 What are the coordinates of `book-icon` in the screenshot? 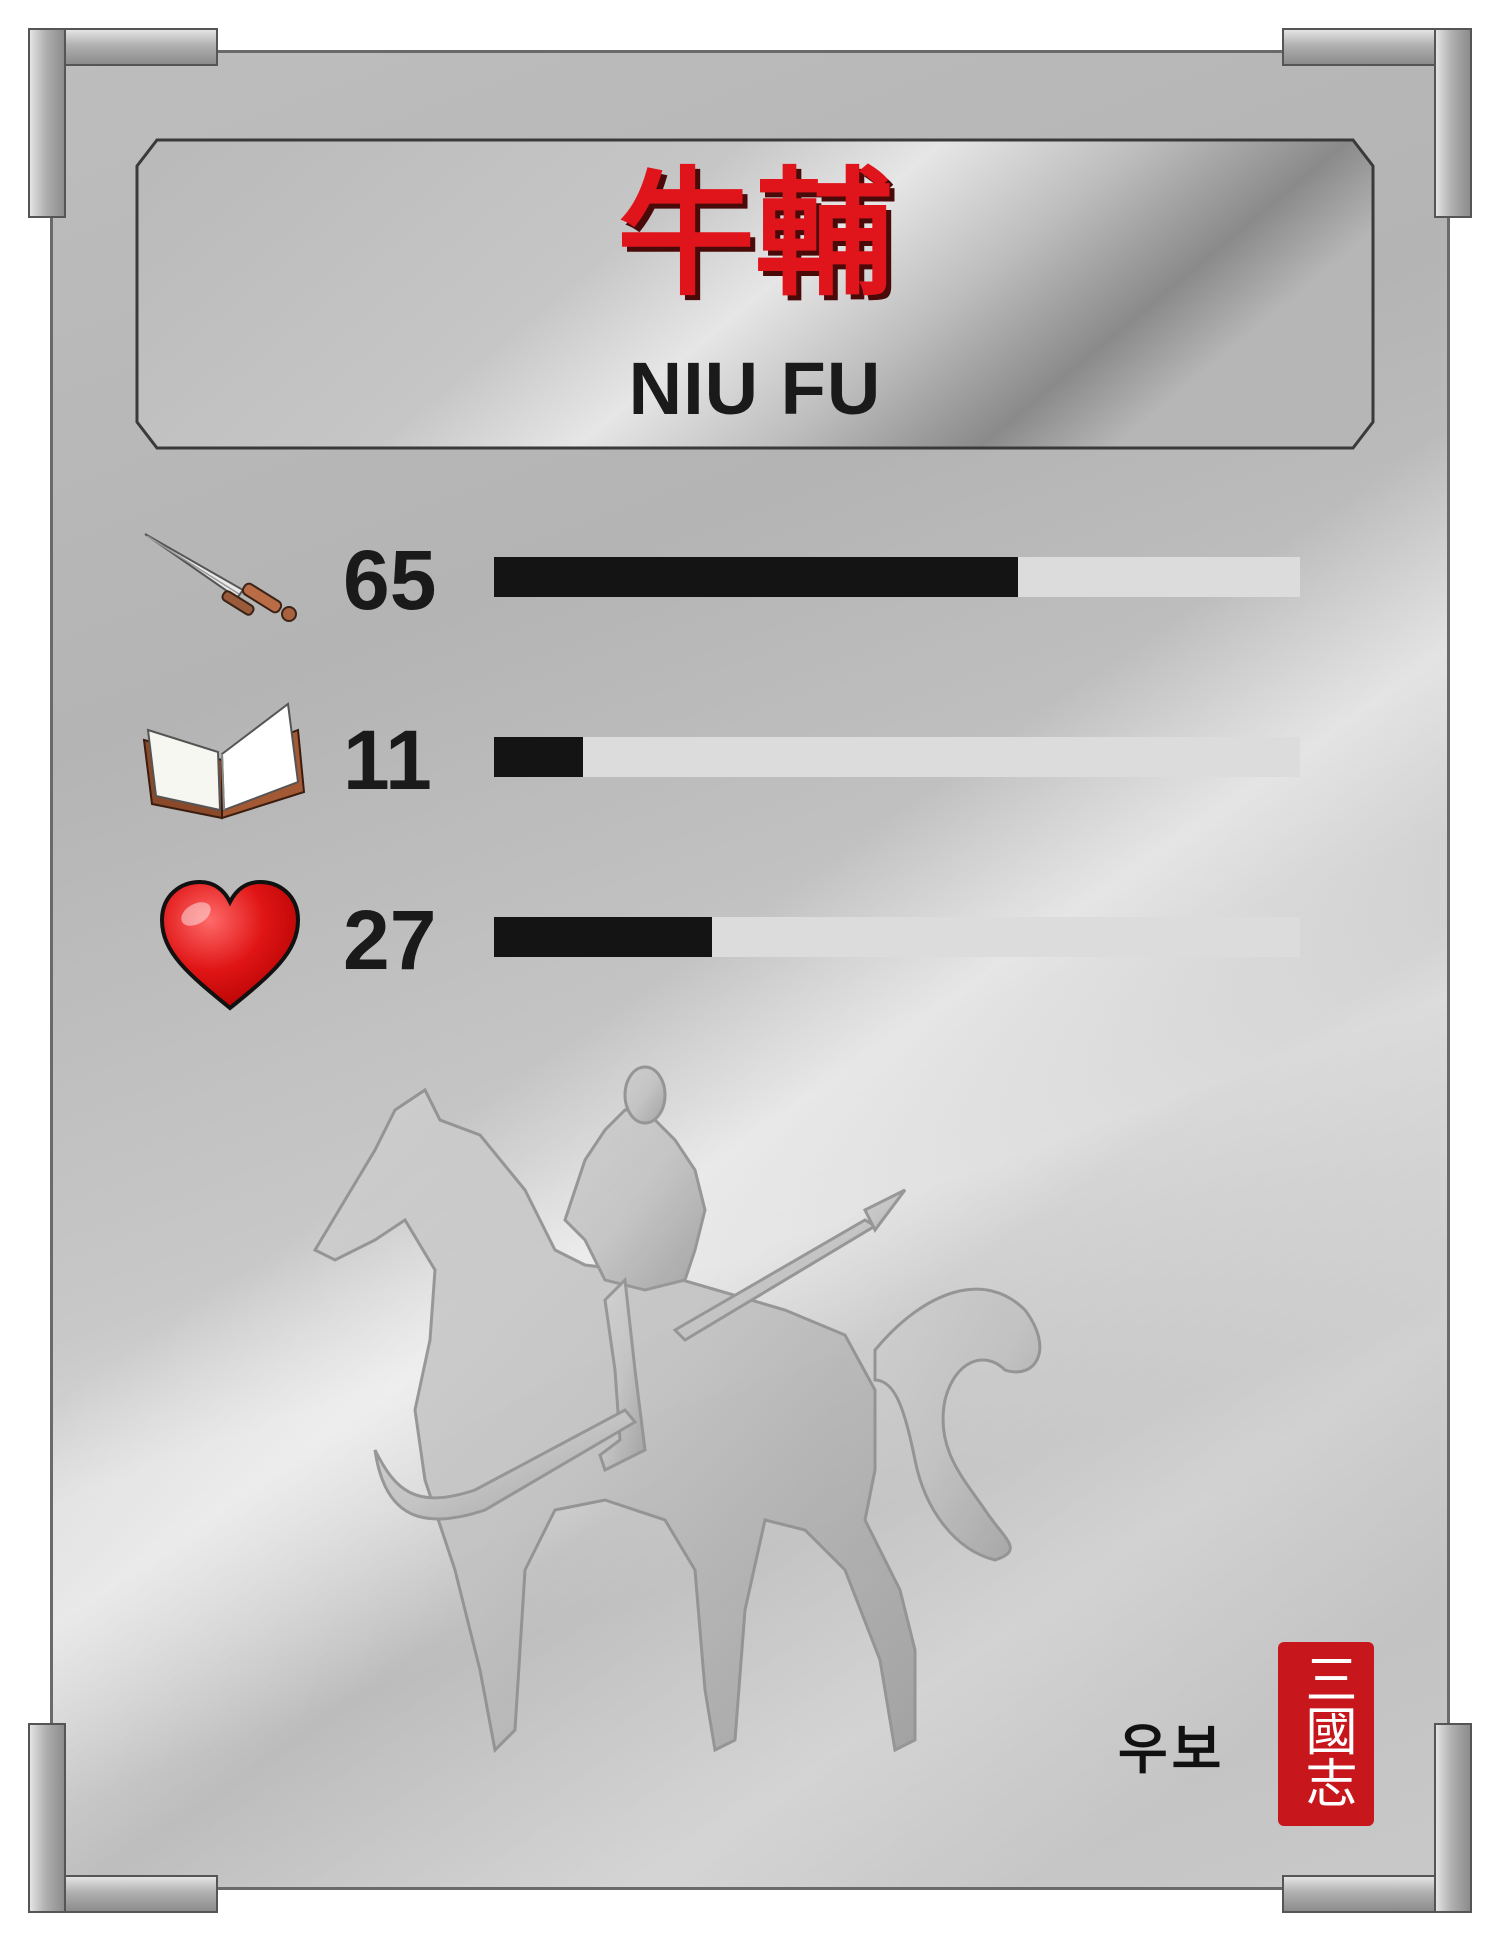 It's located at (224, 761).